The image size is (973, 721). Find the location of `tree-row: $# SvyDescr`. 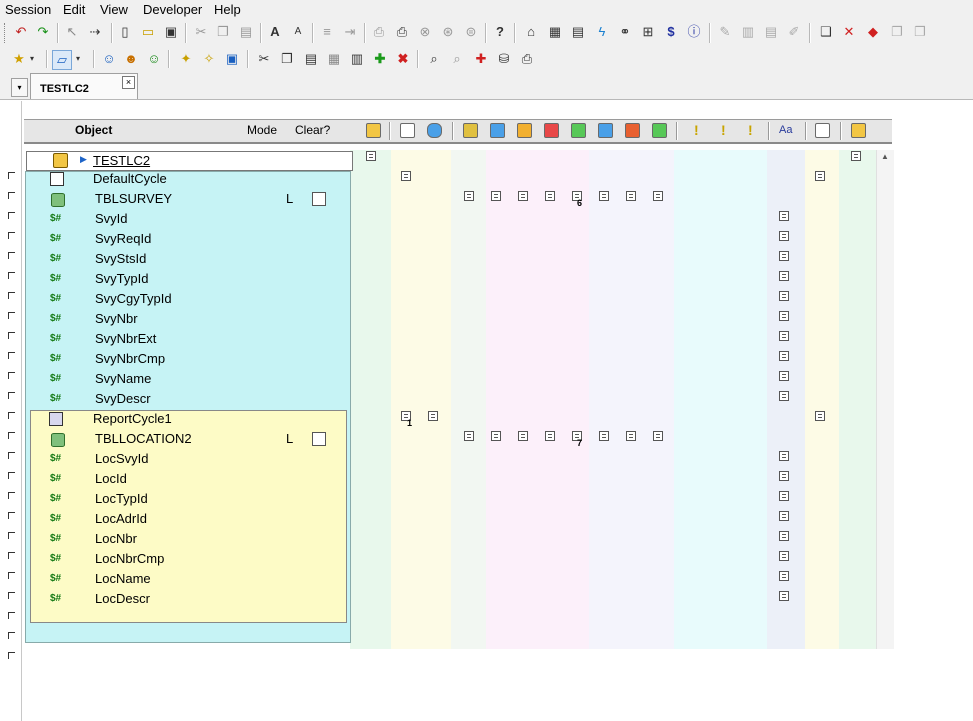

tree-row: $# SvyDescr is located at coordinates (174, 399).